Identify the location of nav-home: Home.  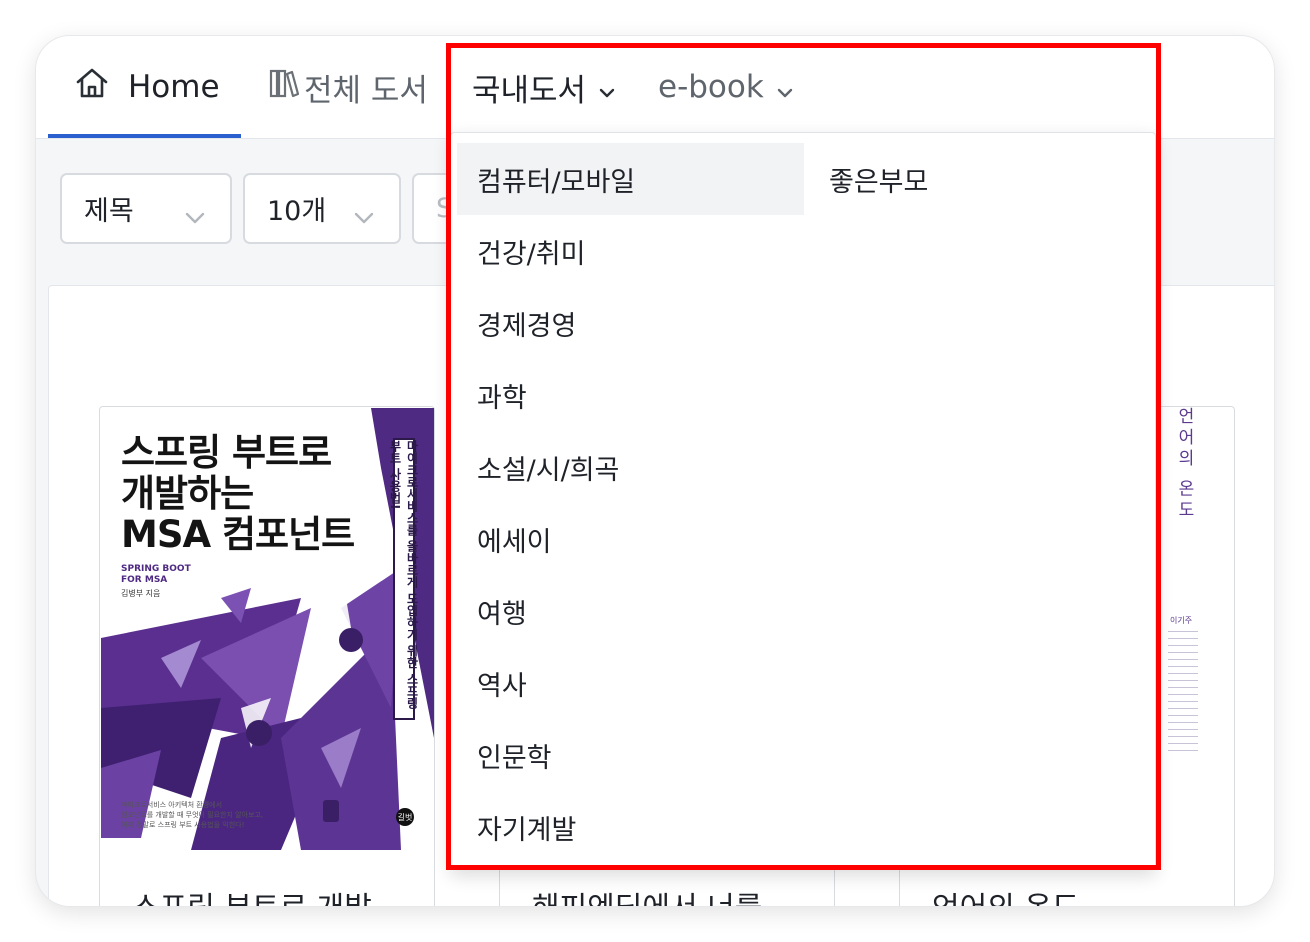
(147, 87).